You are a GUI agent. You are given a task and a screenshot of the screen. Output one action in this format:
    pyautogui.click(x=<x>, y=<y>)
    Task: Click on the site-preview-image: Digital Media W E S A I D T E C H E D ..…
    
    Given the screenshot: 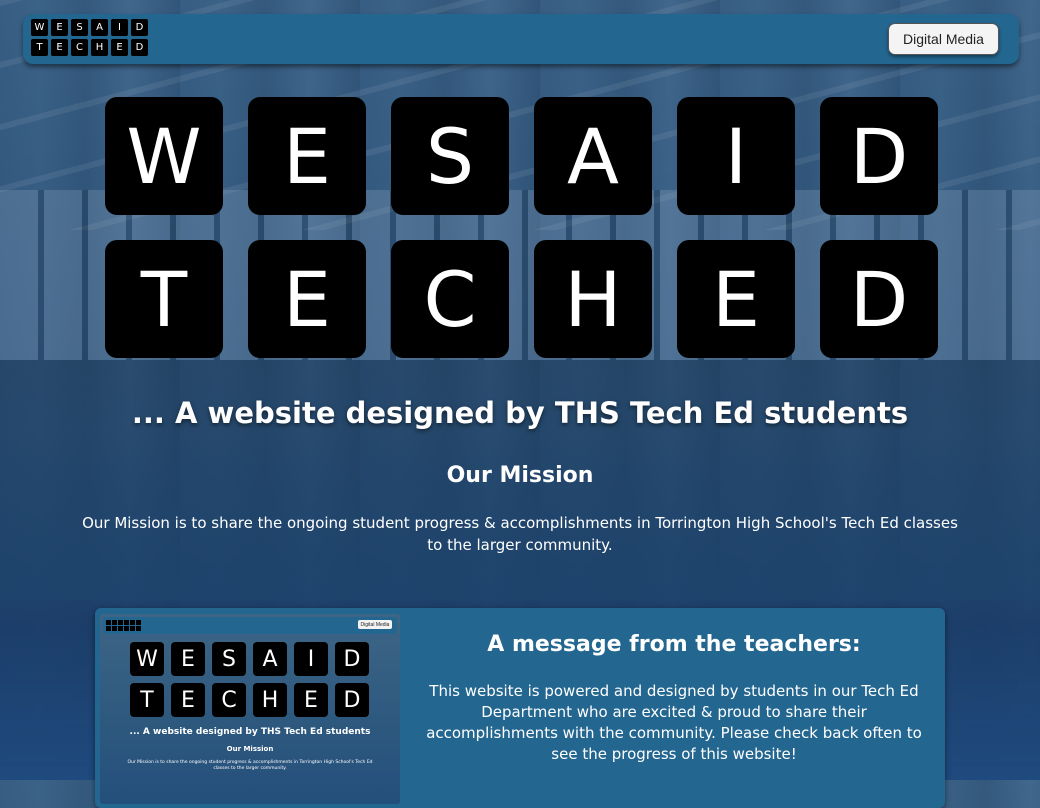 What is the action you would take?
    pyautogui.click(x=250, y=709)
    